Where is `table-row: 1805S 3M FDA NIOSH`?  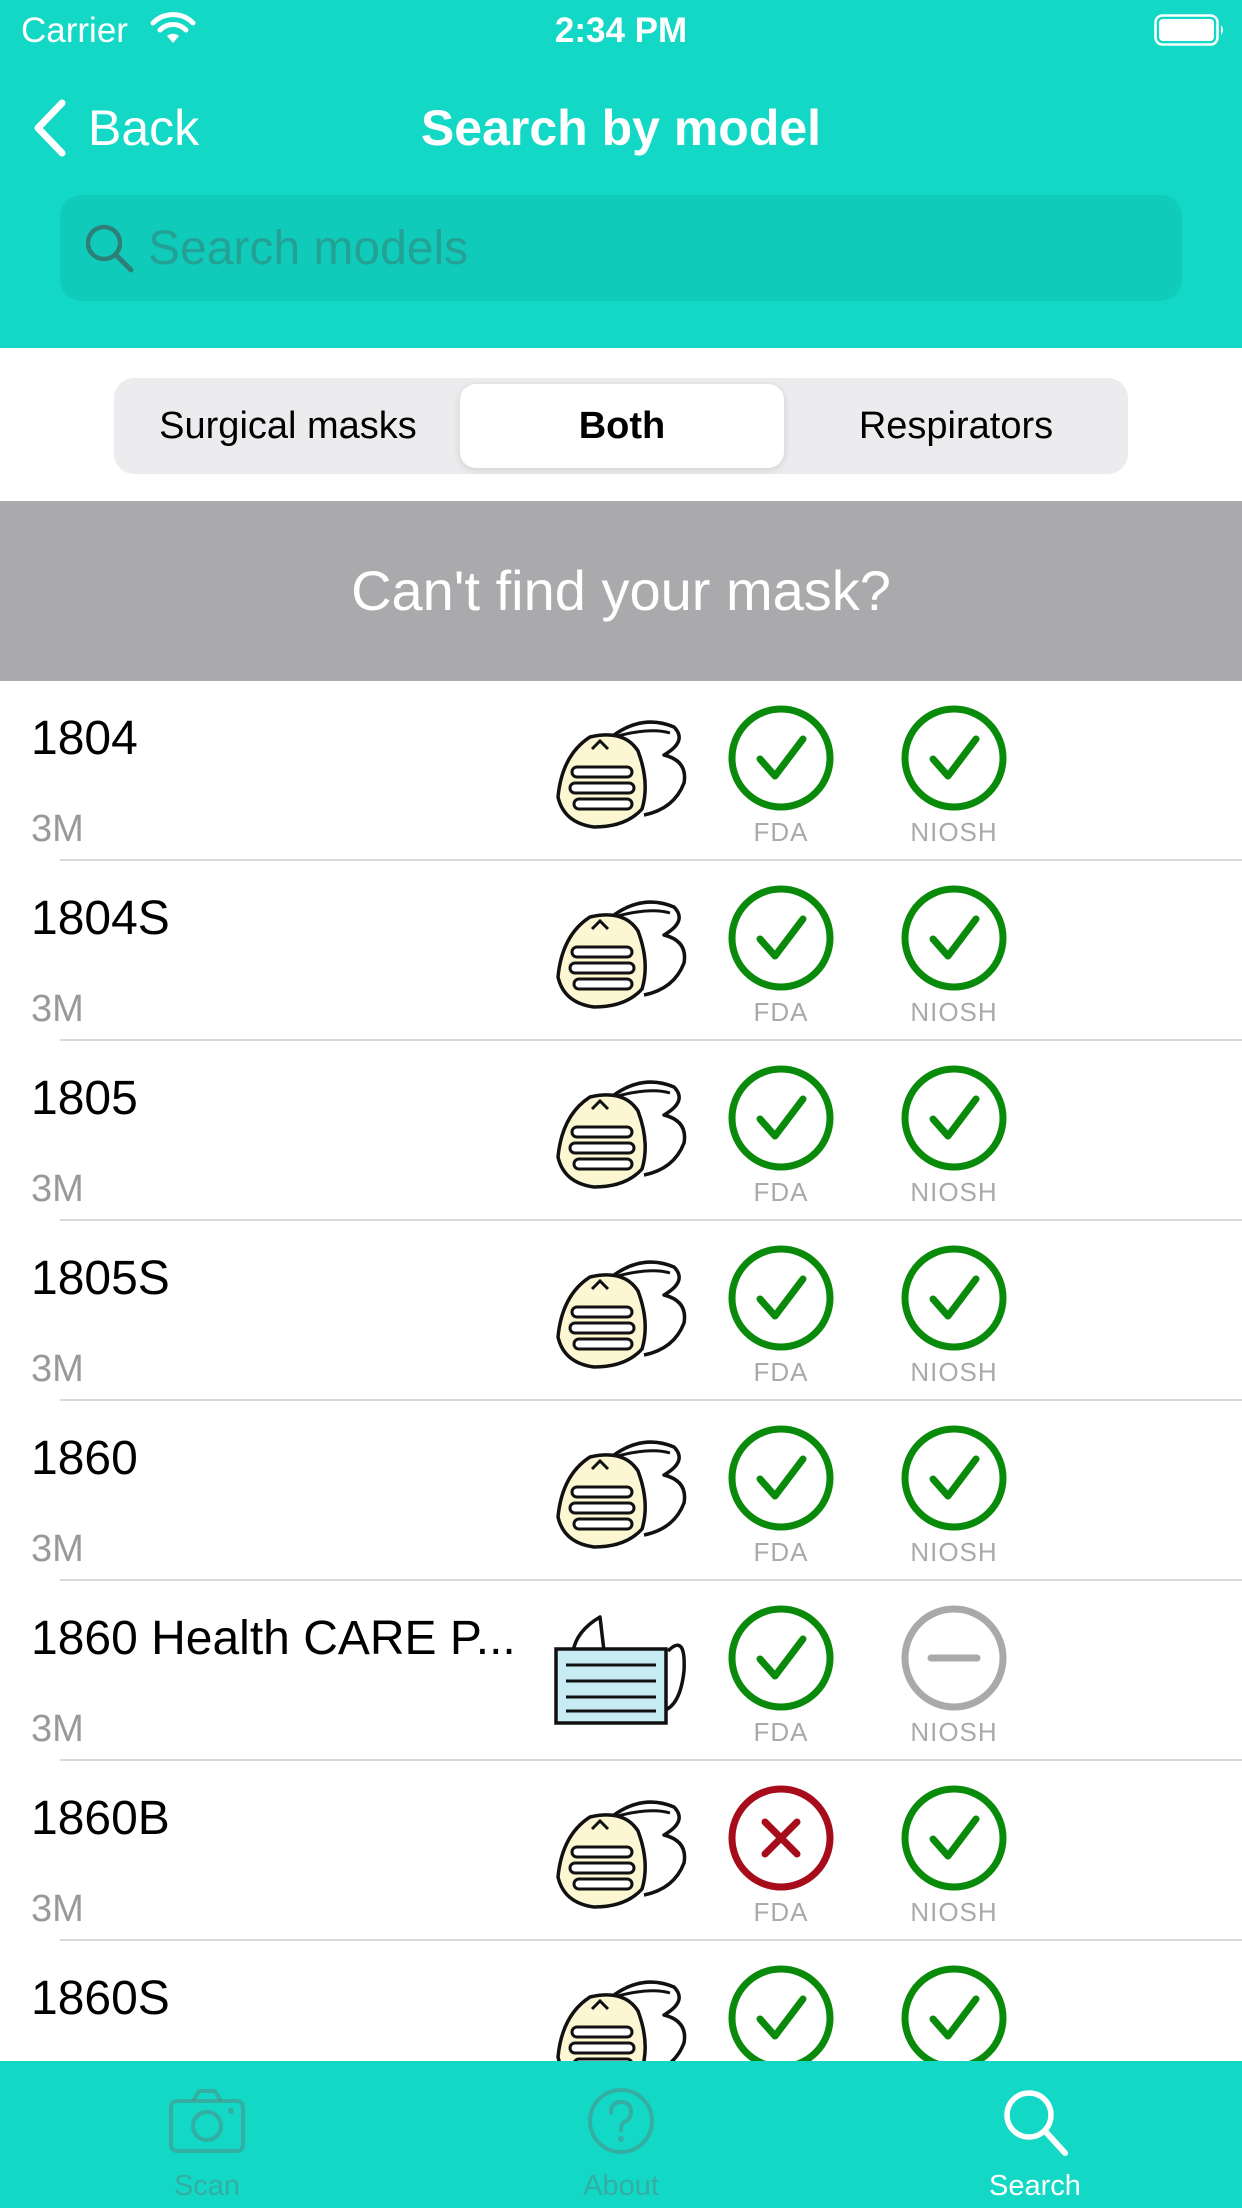 table-row: 1805S 3M FDA NIOSH is located at coordinates (621, 1311).